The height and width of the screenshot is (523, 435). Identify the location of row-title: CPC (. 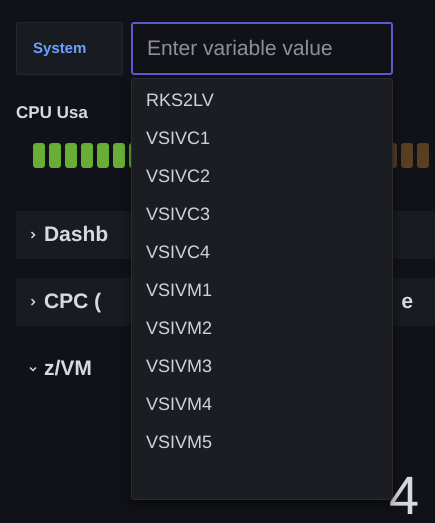
(73, 302).